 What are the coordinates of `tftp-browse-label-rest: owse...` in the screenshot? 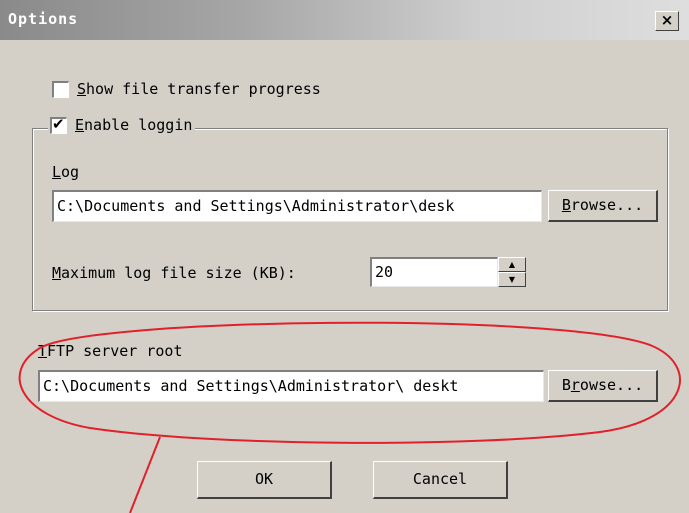 It's located at (611, 385).